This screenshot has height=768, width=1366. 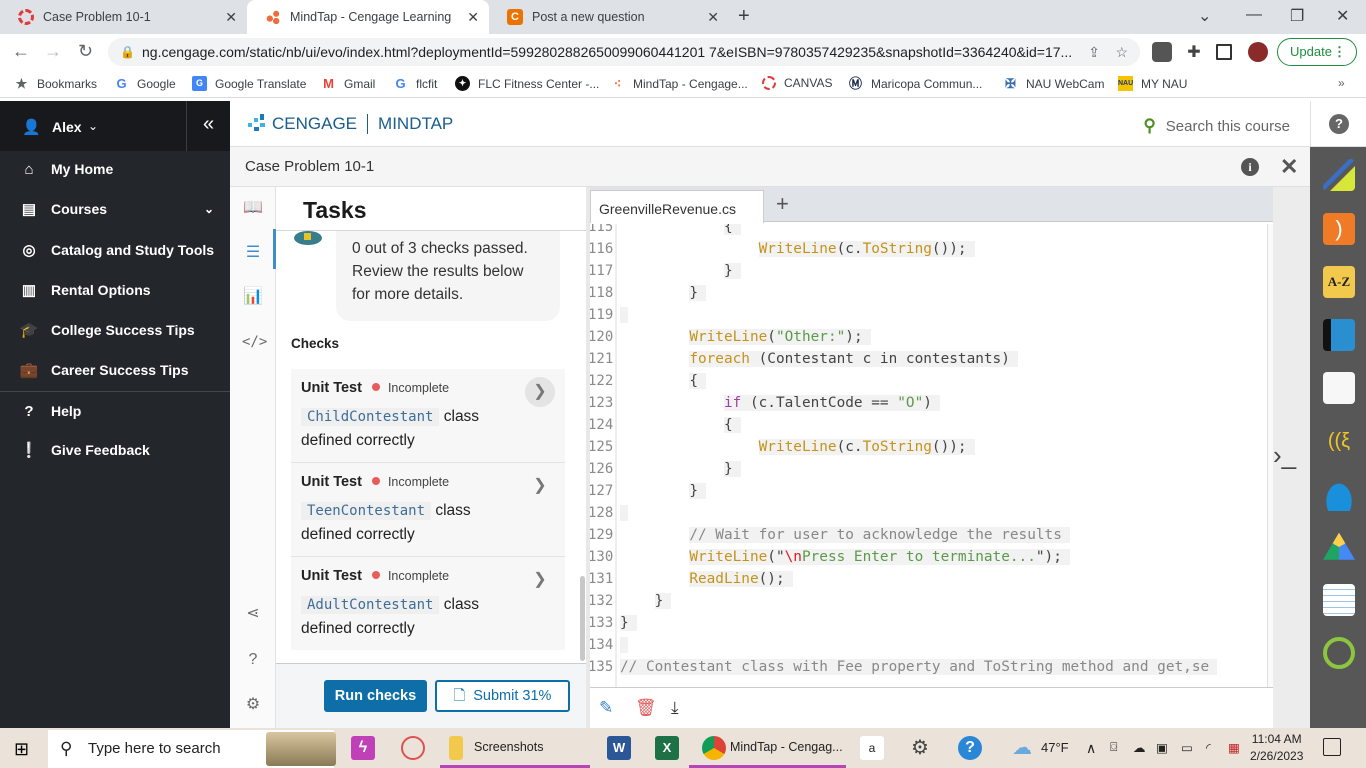 What do you see at coordinates (21, 749) in the screenshot?
I see `windows-start-icon: ⊞` at bounding box center [21, 749].